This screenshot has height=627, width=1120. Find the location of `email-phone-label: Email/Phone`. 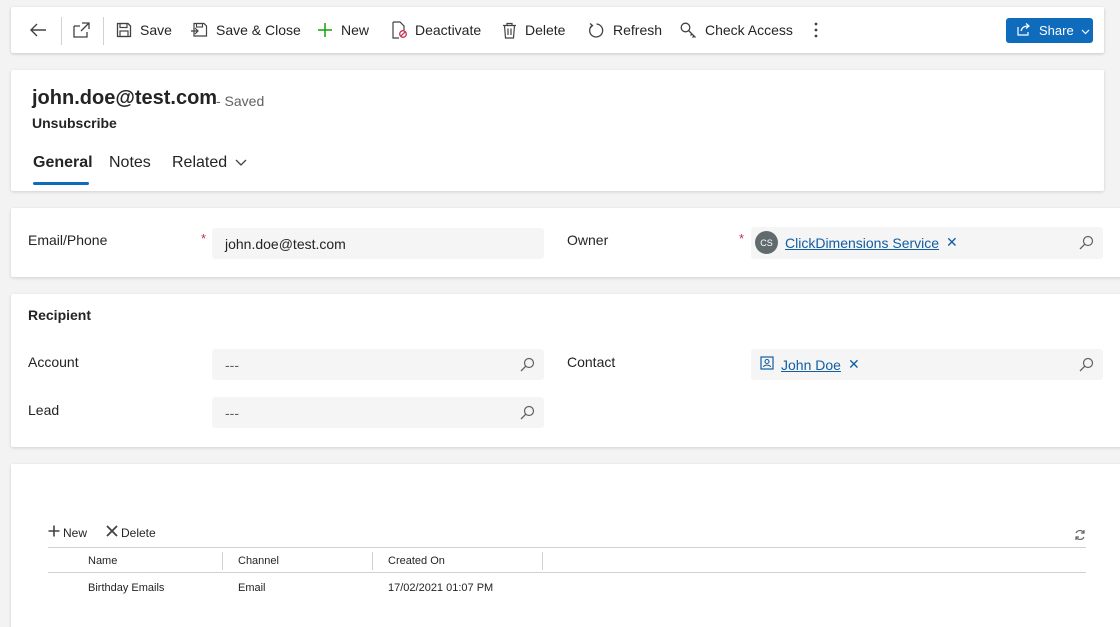

email-phone-label: Email/Phone is located at coordinates (68, 240).